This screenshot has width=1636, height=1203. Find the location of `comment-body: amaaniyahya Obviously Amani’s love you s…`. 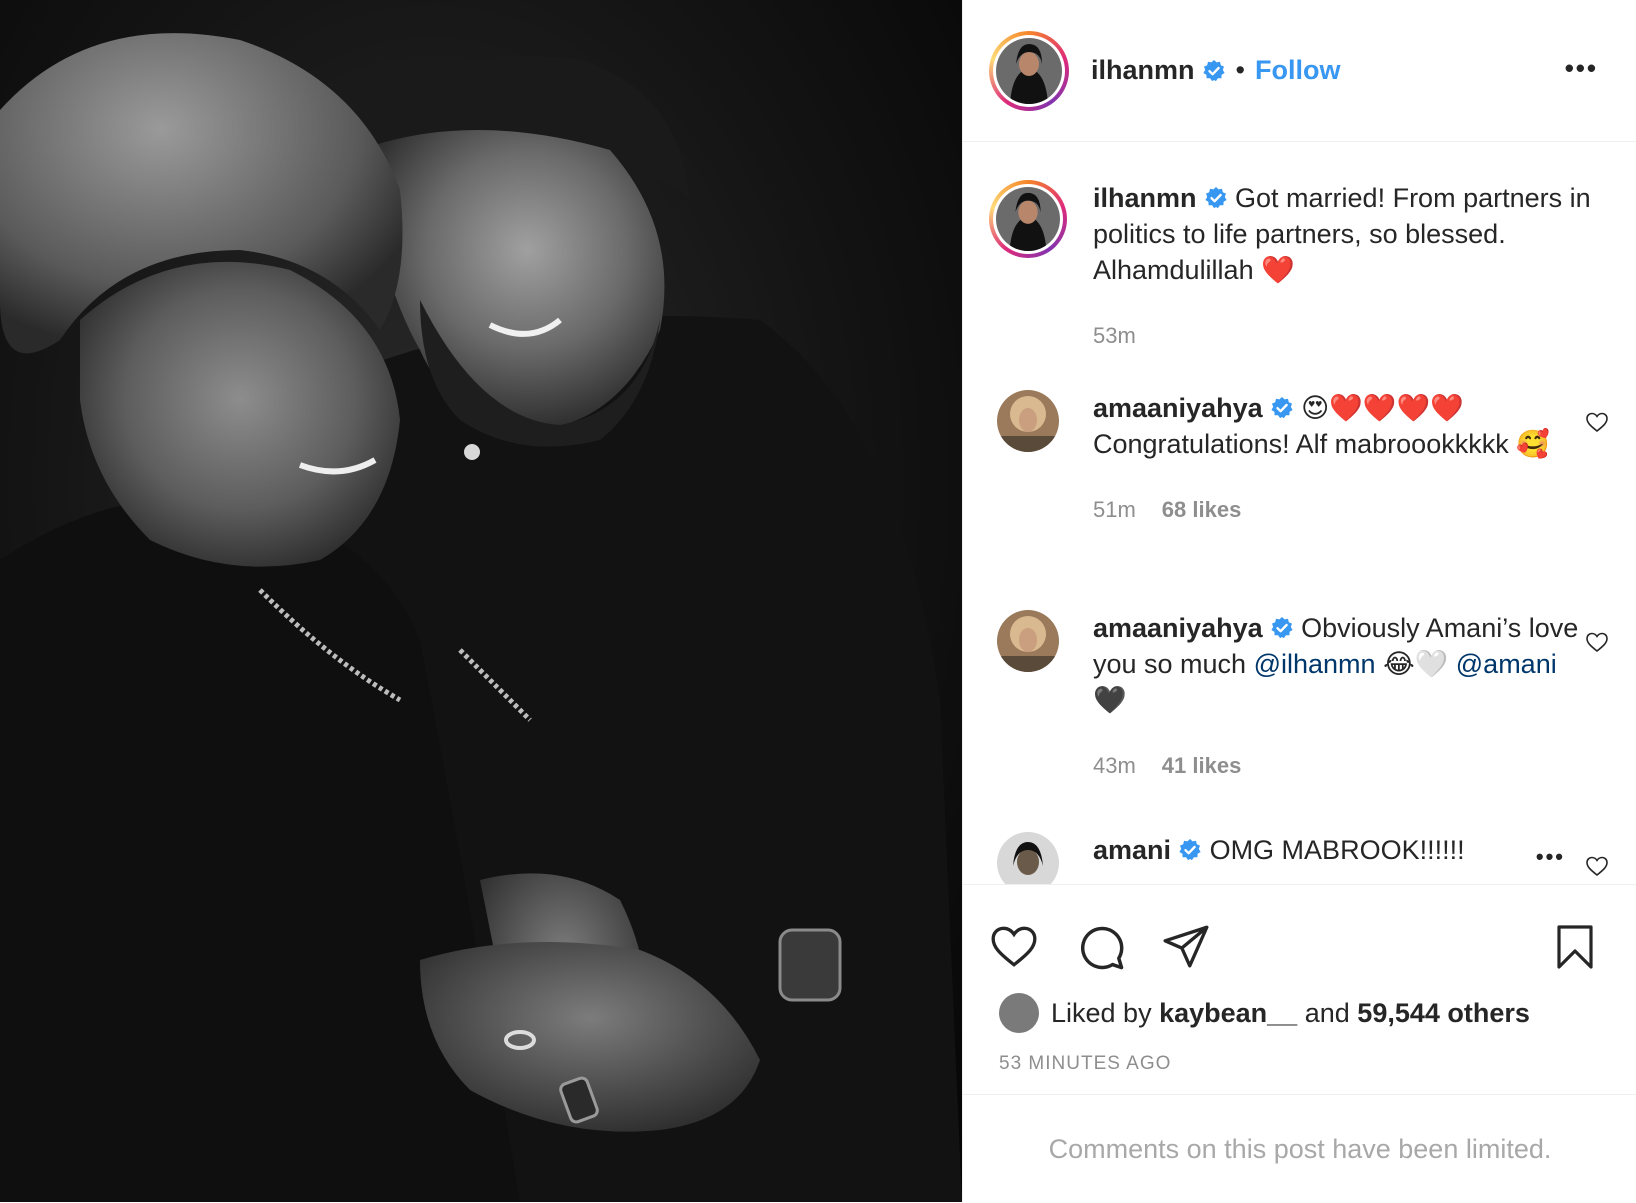

comment-body: amaaniyahya Obviously Amani’s love you s… is located at coordinates (1343, 697).